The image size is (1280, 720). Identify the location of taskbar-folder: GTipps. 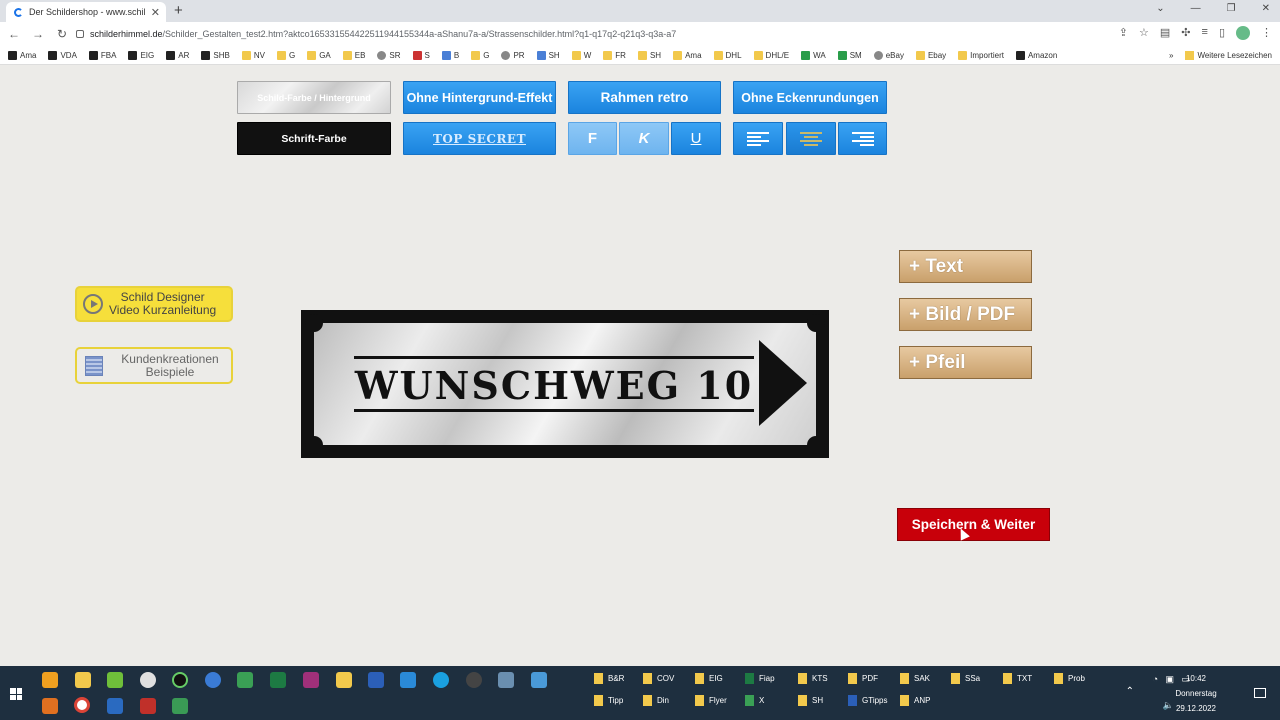
(868, 700).